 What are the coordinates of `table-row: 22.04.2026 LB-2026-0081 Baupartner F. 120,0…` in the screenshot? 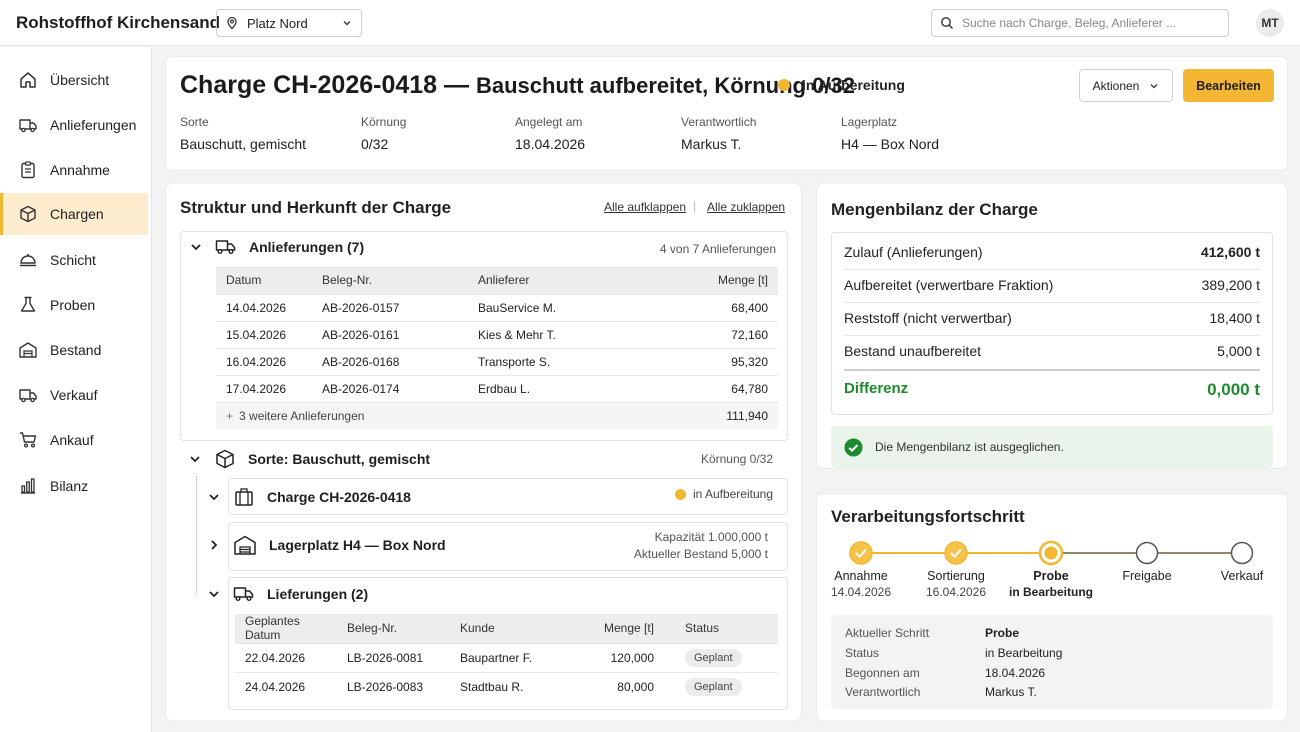 It's located at (506, 657).